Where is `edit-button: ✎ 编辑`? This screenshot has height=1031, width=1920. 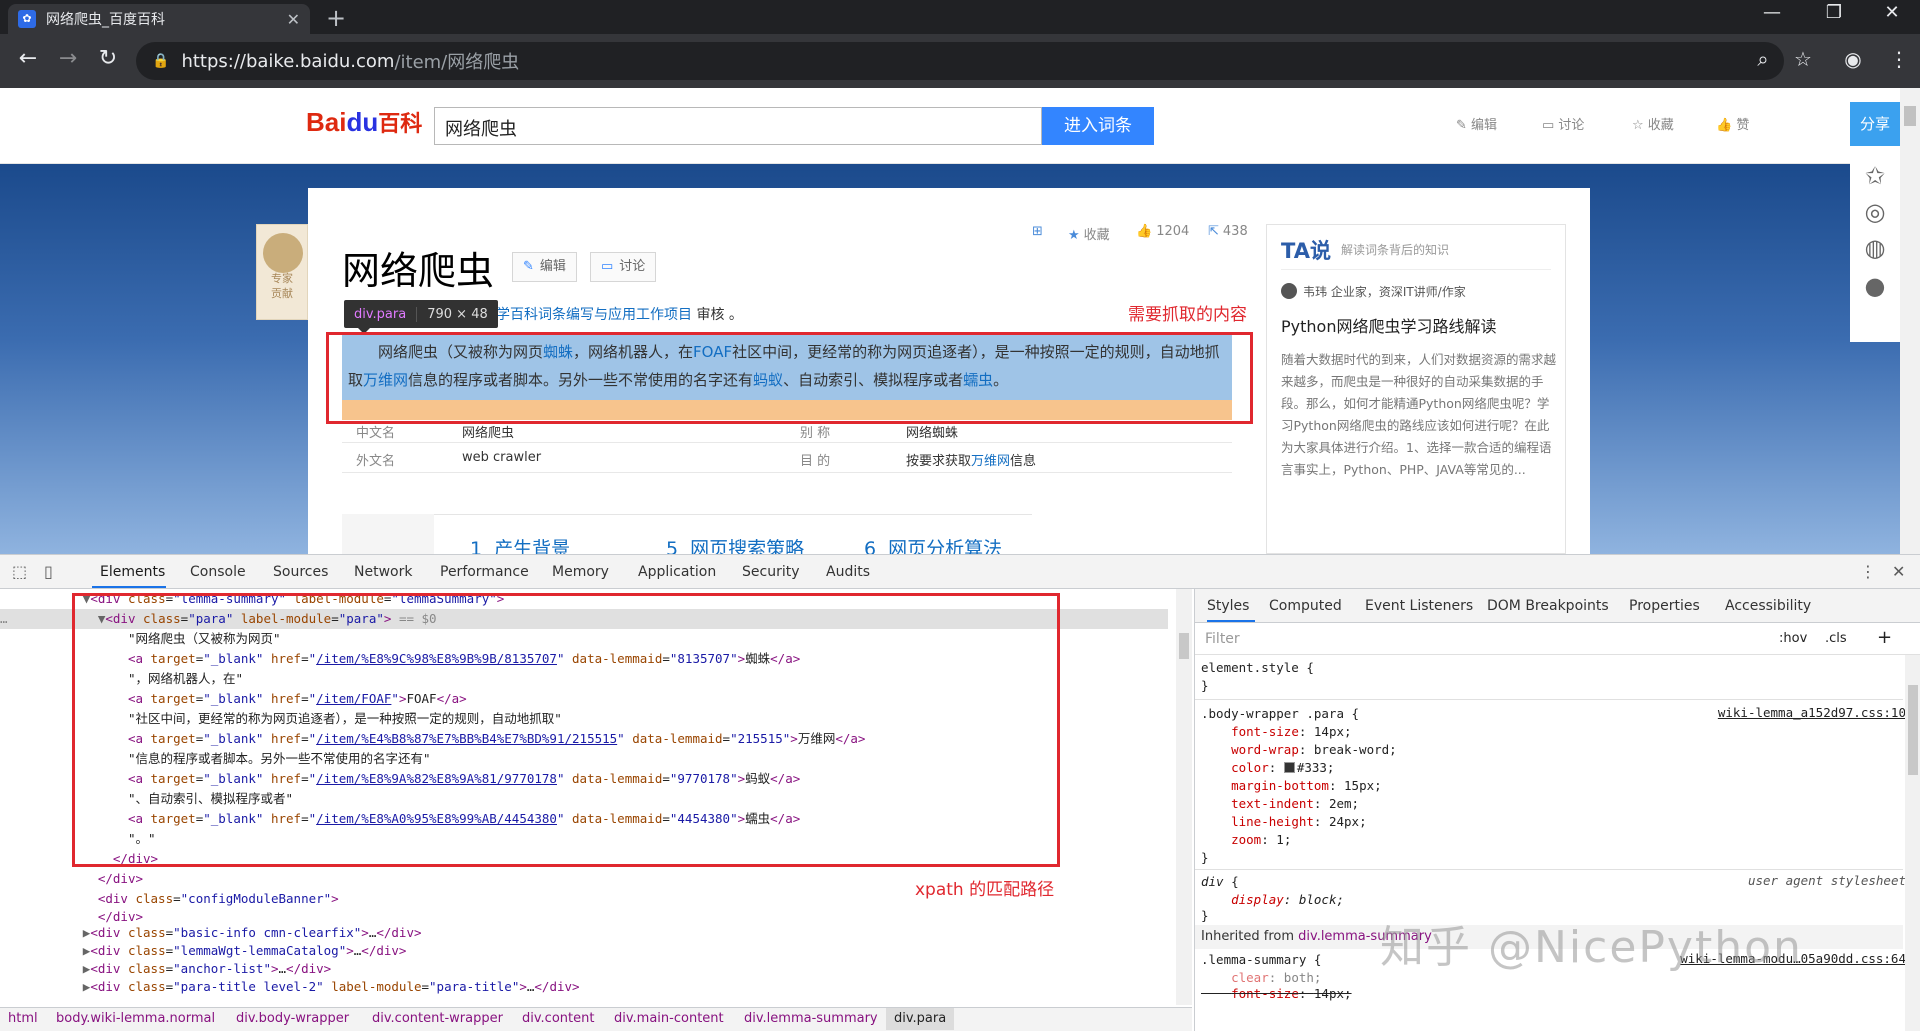 edit-button: ✎ 编辑 is located at coordinates (544, 267).